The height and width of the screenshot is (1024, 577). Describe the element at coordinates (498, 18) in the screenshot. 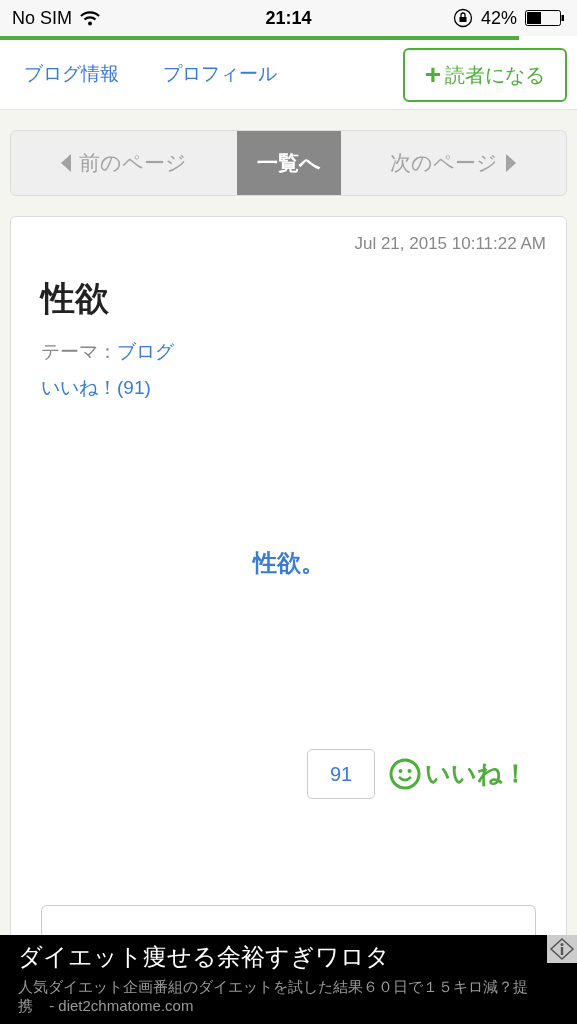

I see `battery-text: 42%` at that location.